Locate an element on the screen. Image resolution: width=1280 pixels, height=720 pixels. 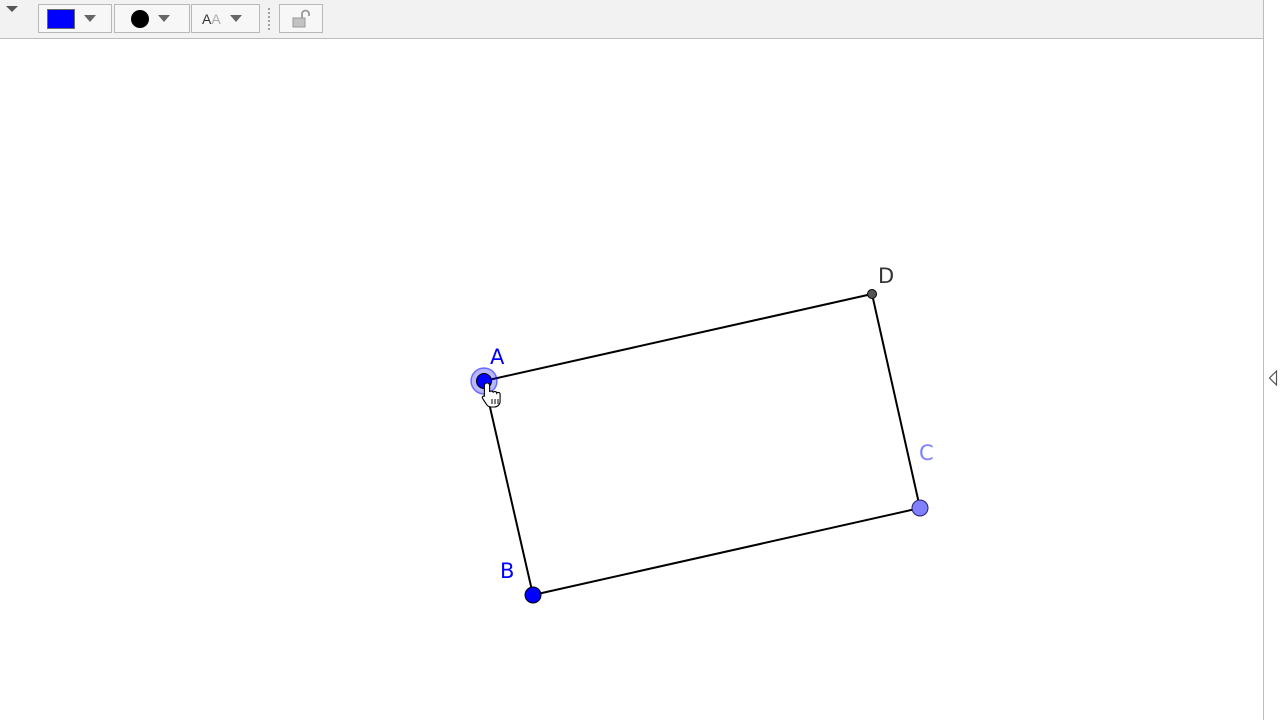
triangle-down-icon is located at coordinates (12, 9).